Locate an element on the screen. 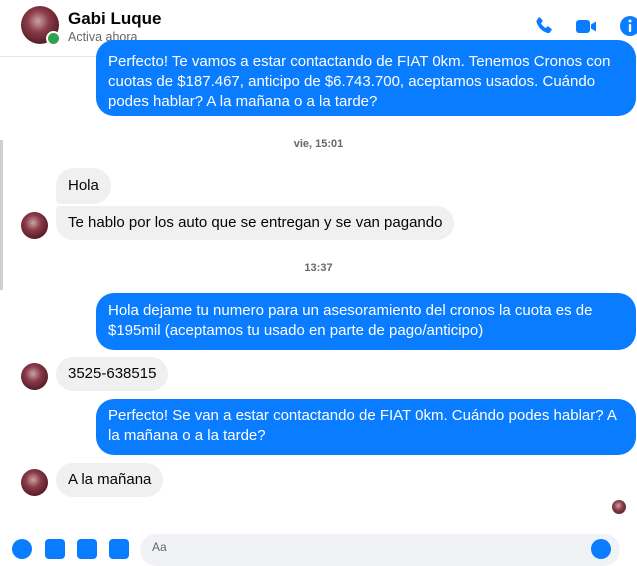 The width and height of the screenshot is (637, 566). video-icon is located at coordinates (586, 26).